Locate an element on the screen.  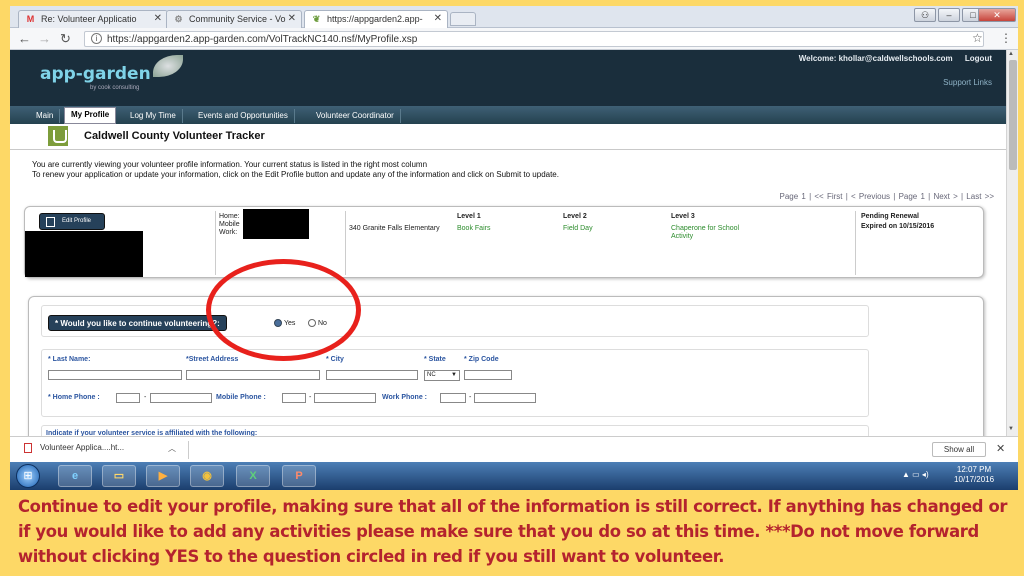
edit-profile-button: Edit Profile is located at coordinates (72, 221).